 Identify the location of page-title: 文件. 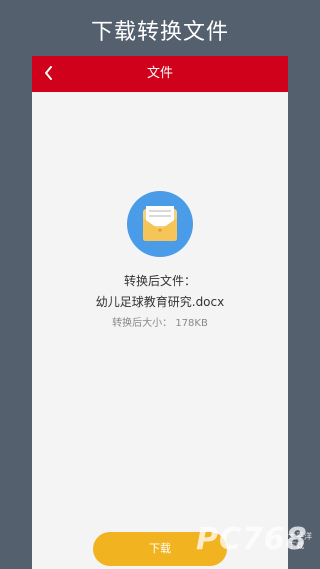
(159, 73).